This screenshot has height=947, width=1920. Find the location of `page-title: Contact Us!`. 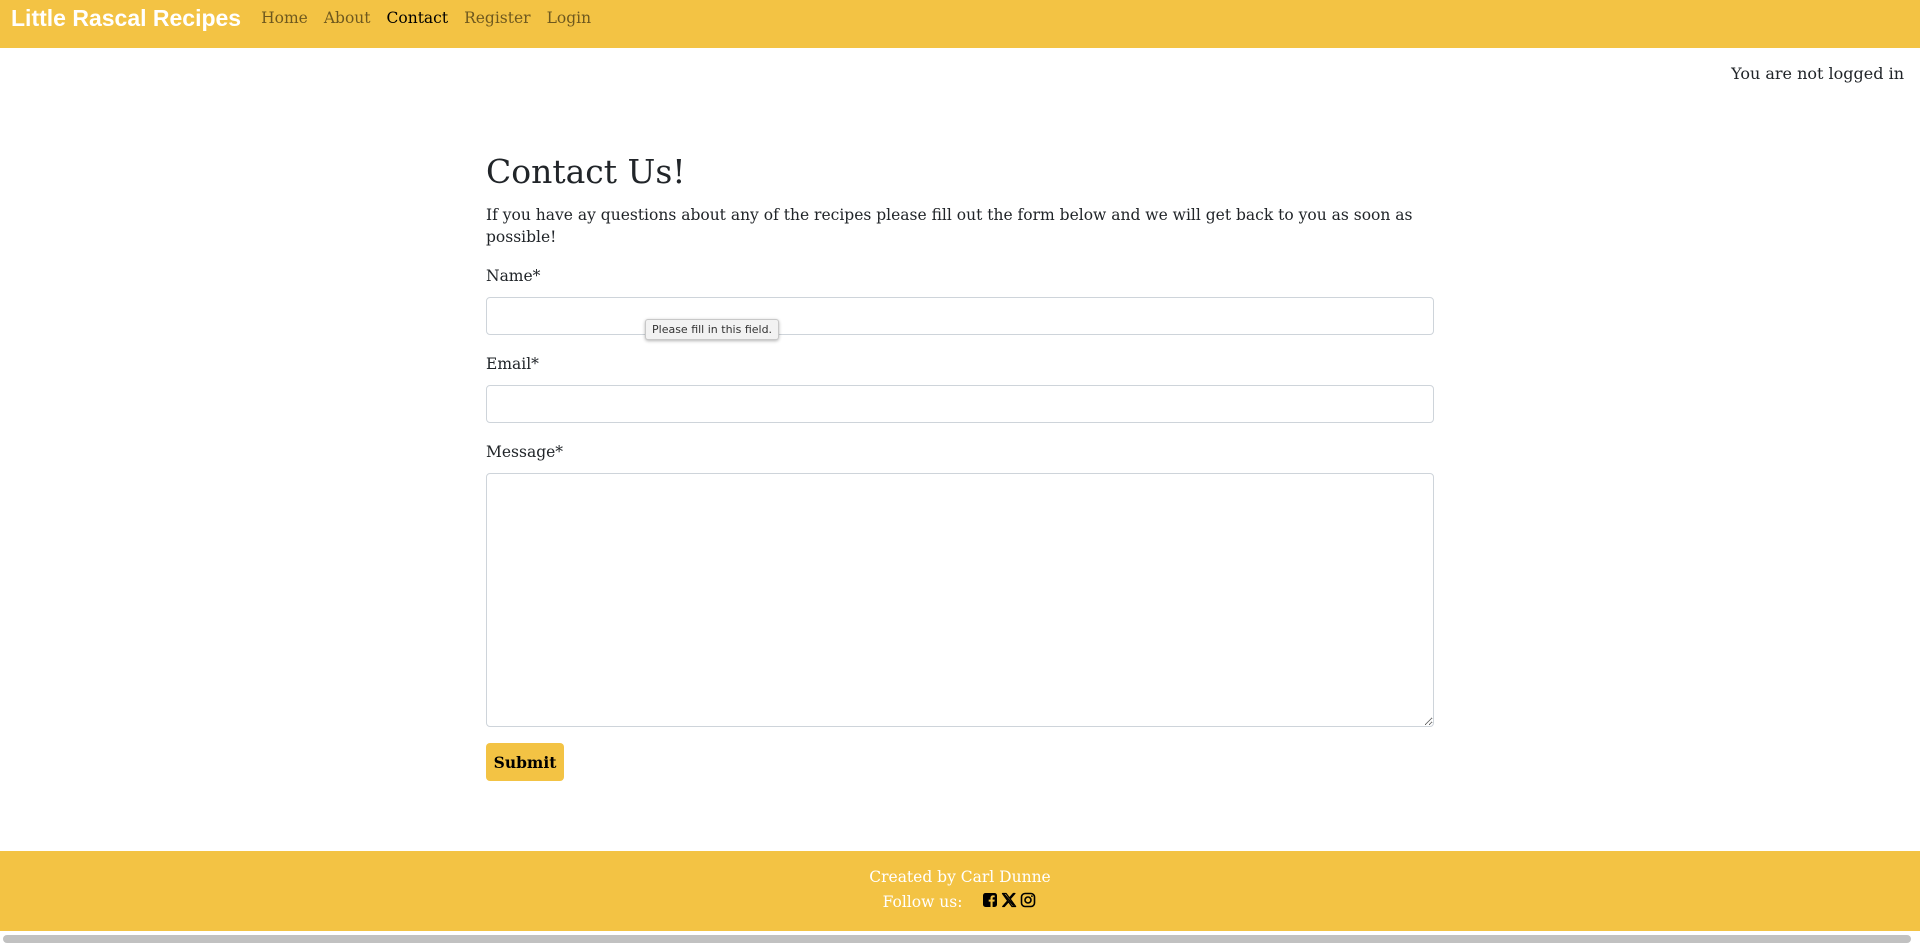

page-title: Contact Us! is located at coordinates (586, 171).